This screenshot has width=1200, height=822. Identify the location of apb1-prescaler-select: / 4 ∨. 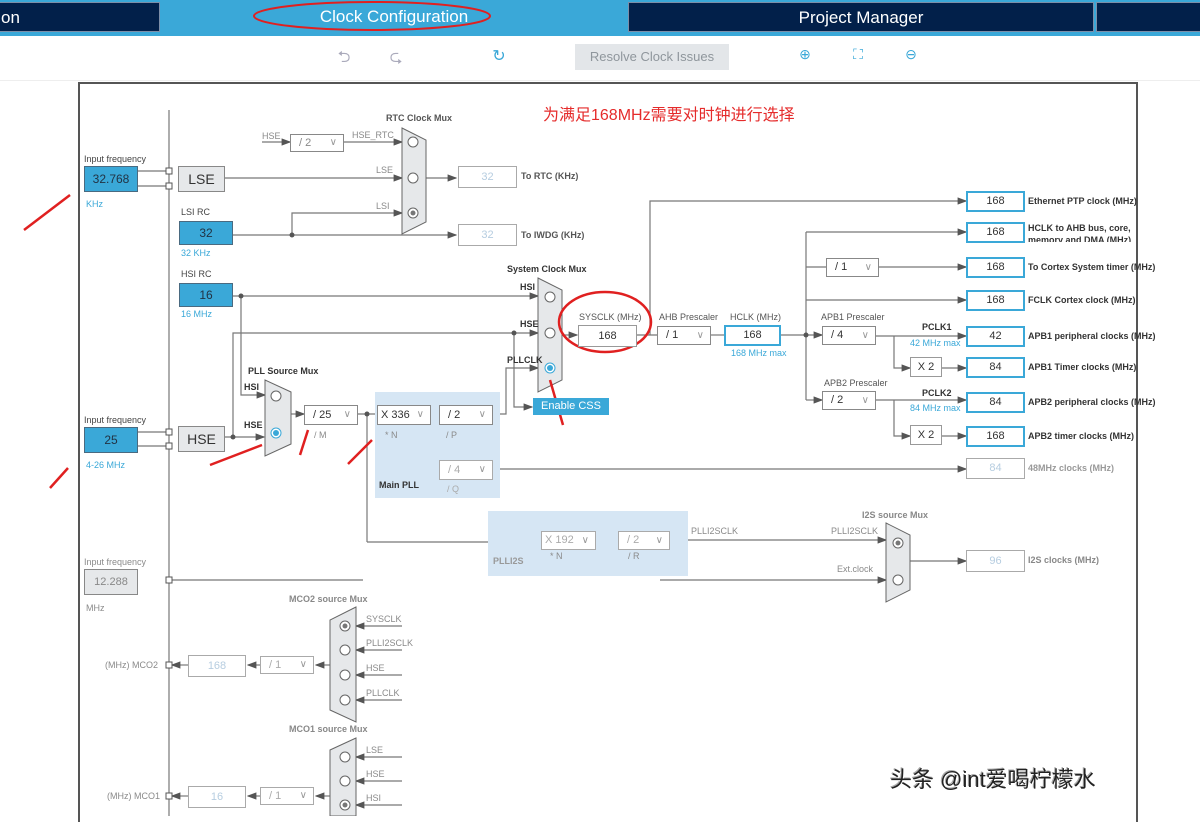
(849, 335).